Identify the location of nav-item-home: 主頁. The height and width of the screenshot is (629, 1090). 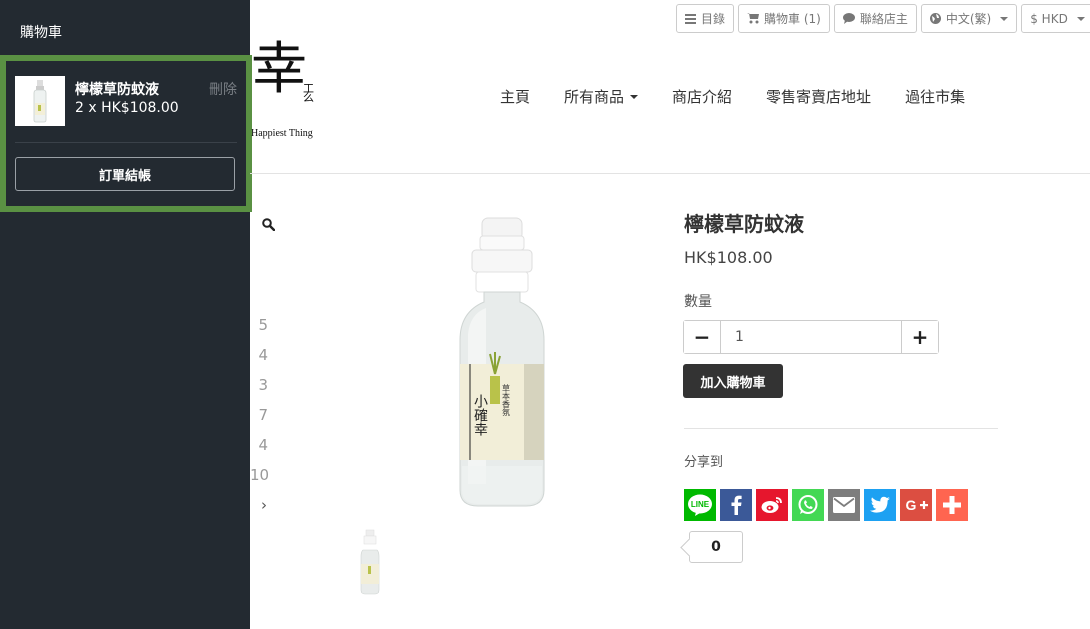
(515, 96).